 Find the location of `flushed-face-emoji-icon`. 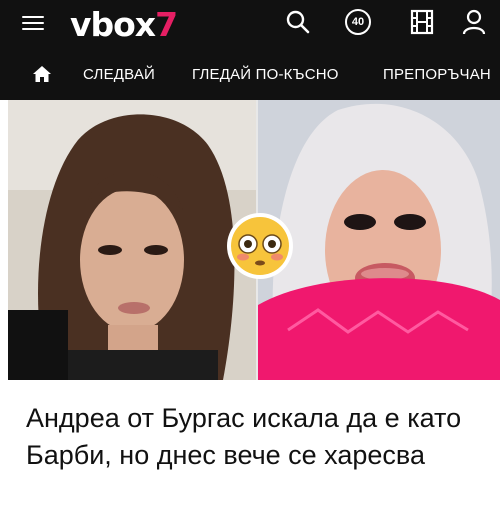

flushed-face-emoji-icon is located at coordinates (260, 246).